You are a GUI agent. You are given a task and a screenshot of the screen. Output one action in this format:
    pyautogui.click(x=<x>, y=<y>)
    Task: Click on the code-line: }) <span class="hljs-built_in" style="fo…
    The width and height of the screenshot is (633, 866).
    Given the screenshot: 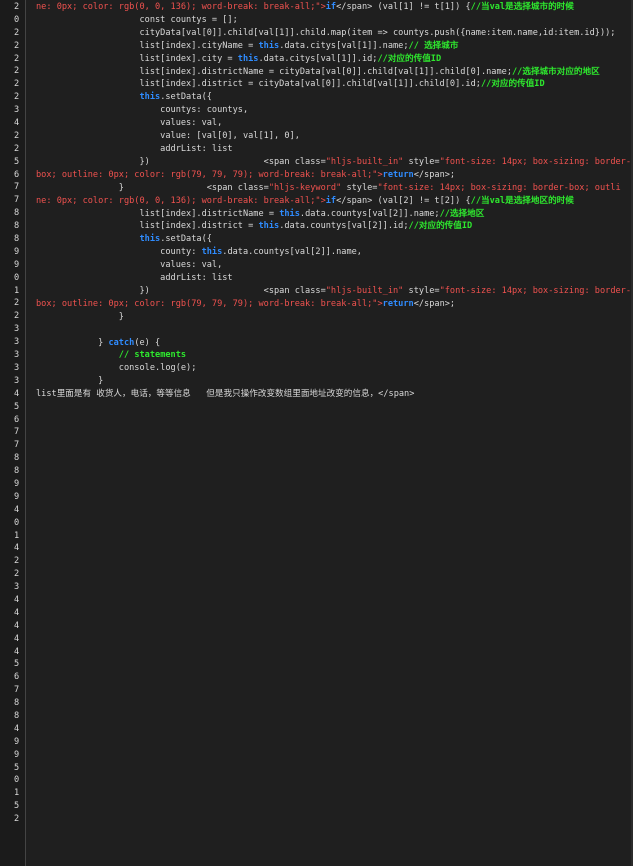 What is the action you would take?
    pyautogui.click(x=333, y=291)
    